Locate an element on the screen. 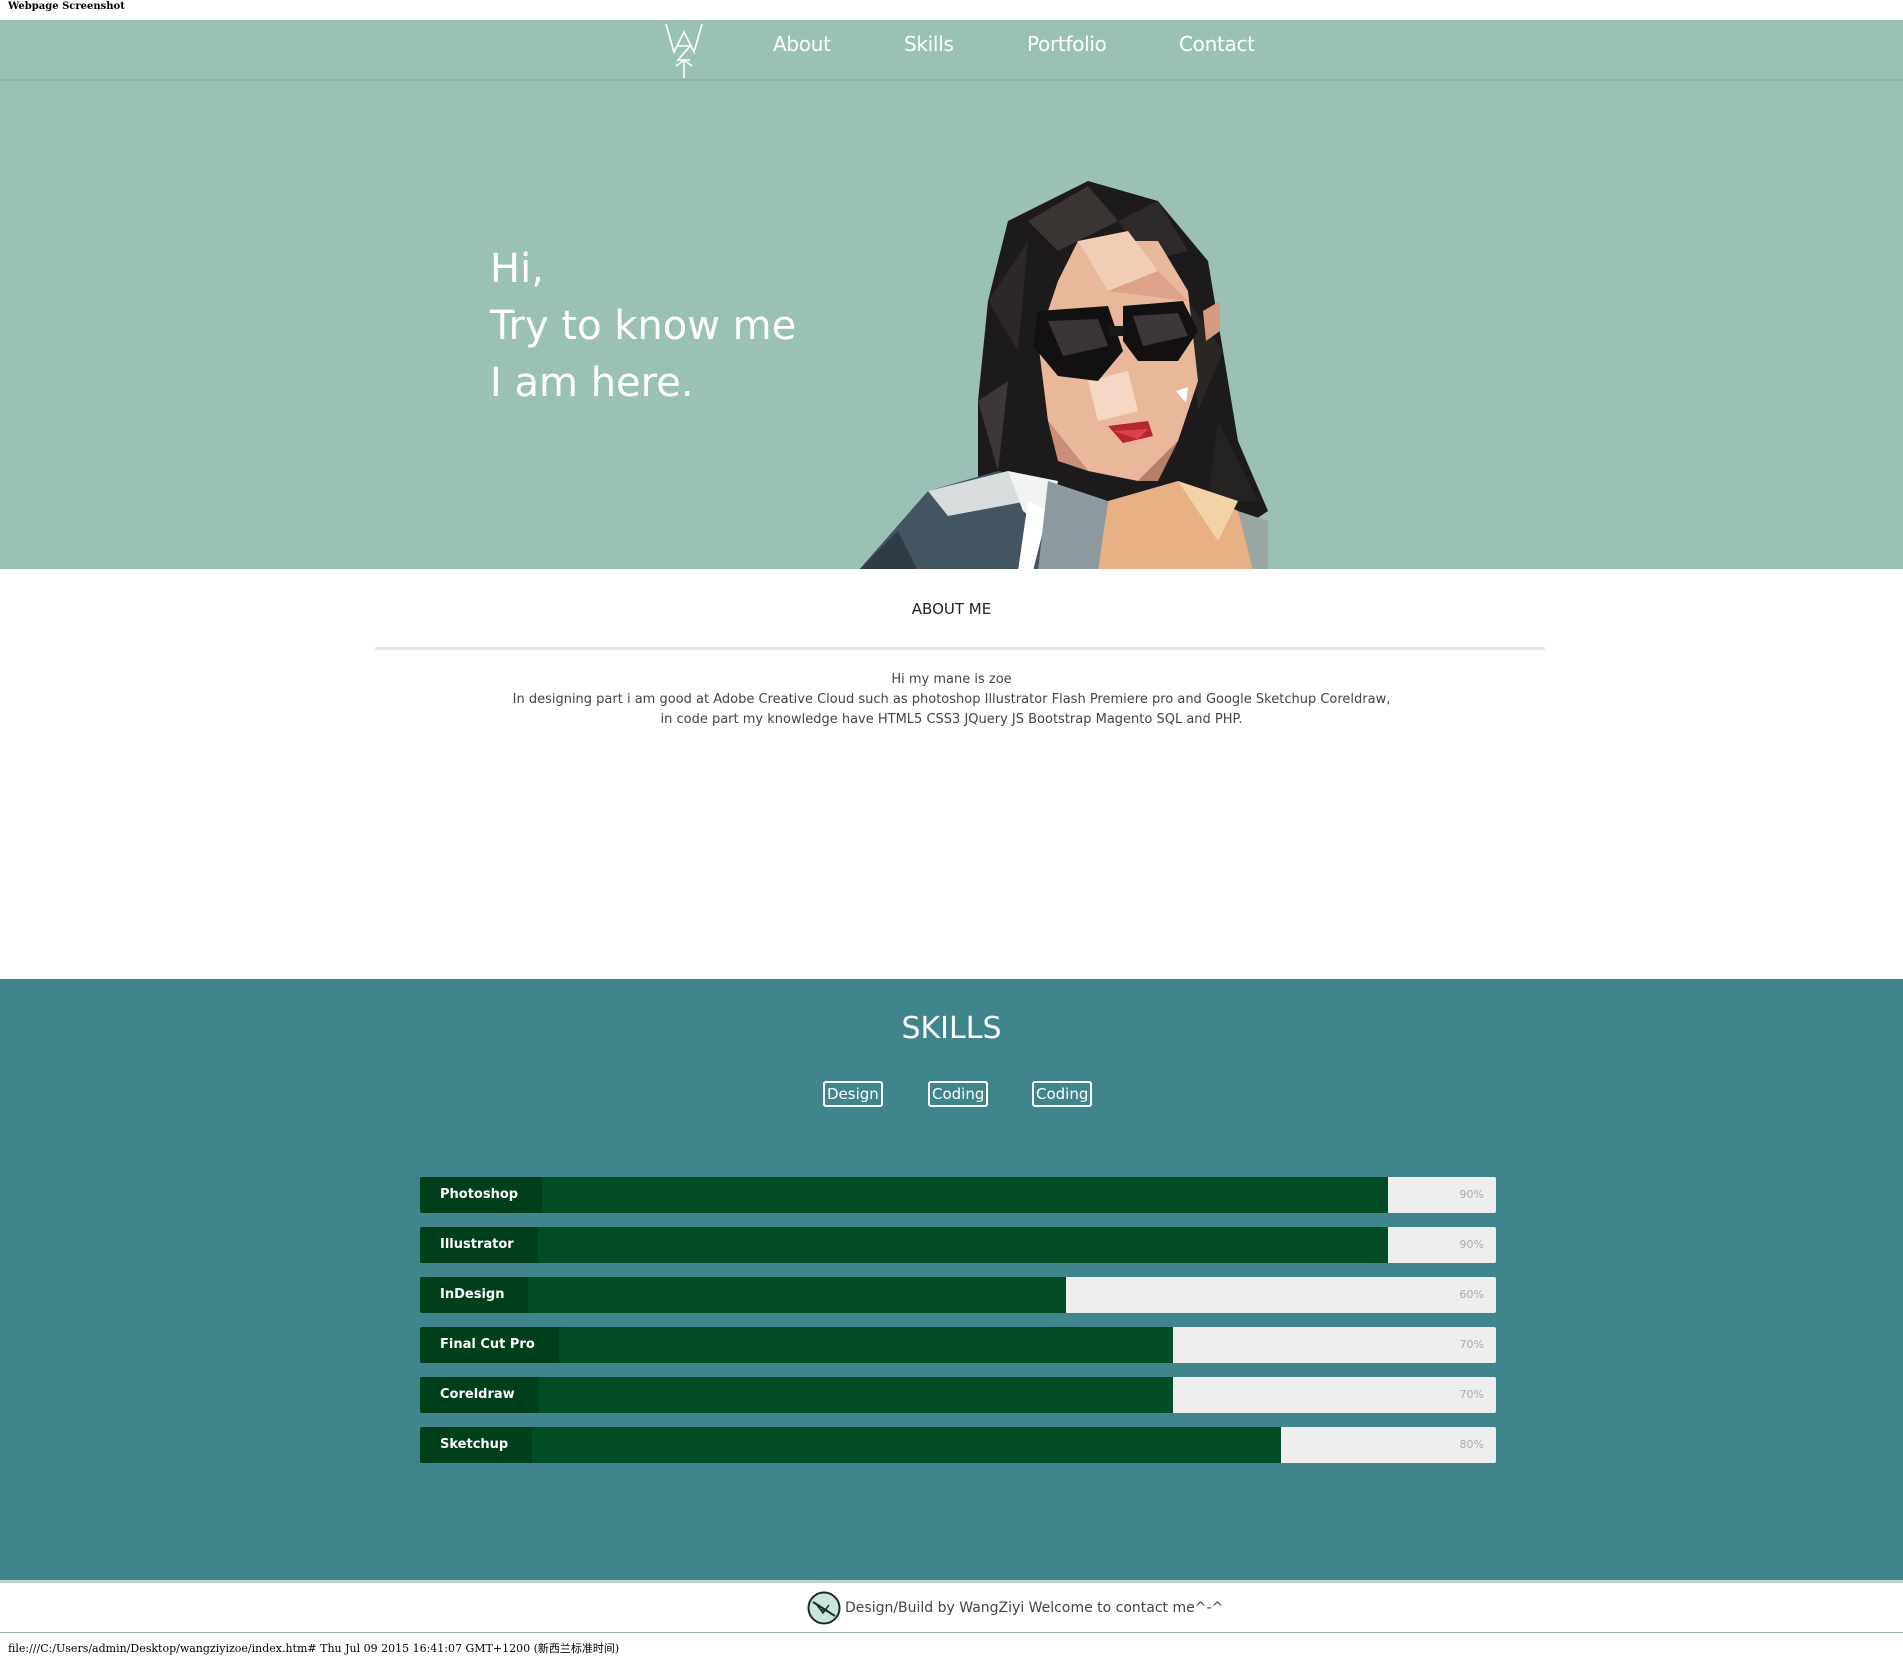  hero-line-3: I am here. is located at coordinates (592, 383).